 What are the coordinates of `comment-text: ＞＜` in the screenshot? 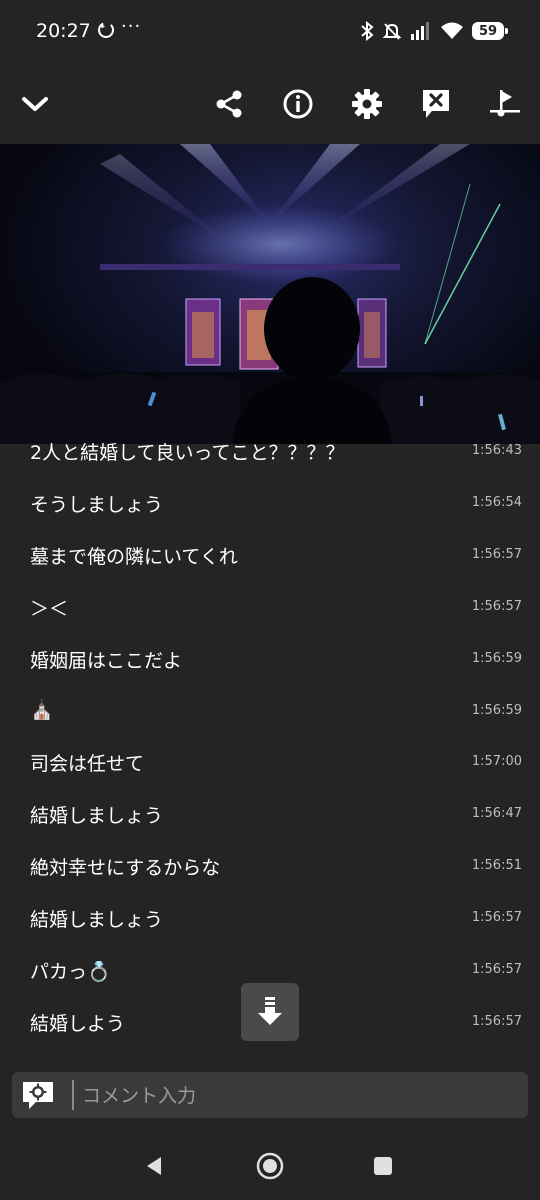 It's located at (49, 608).